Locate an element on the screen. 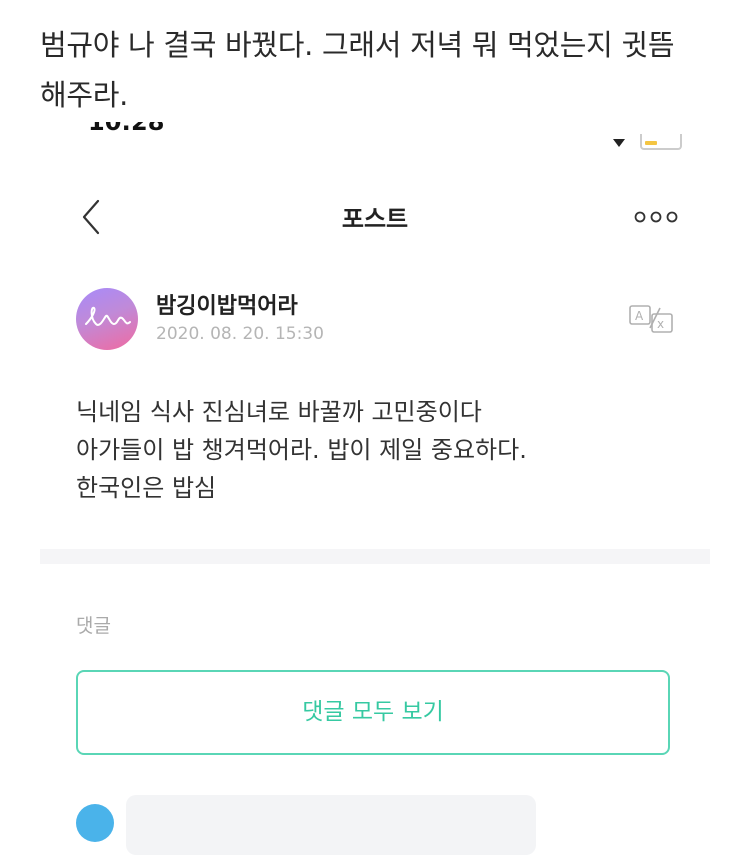  comments-label: 댓글 is located at coordinates (93, 626).